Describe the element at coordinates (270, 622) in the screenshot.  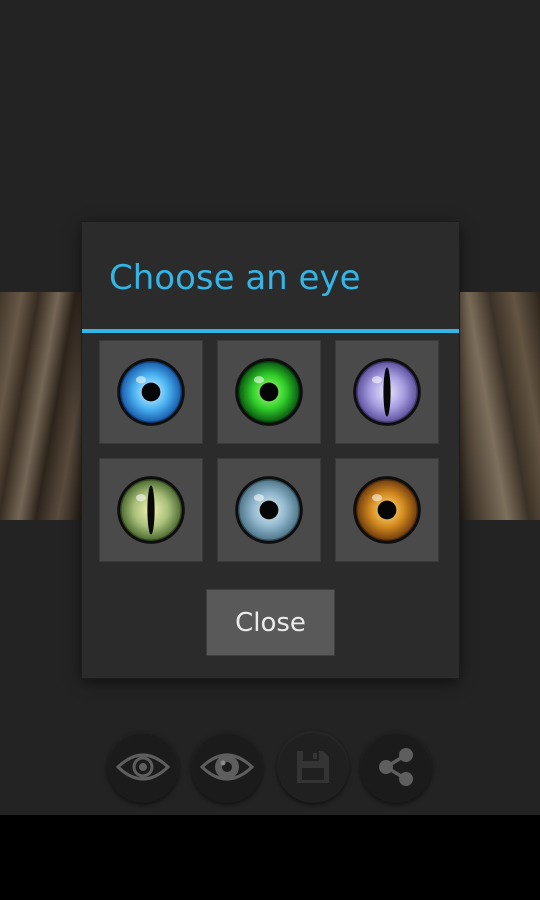
I see `close-button: Close` at that location.